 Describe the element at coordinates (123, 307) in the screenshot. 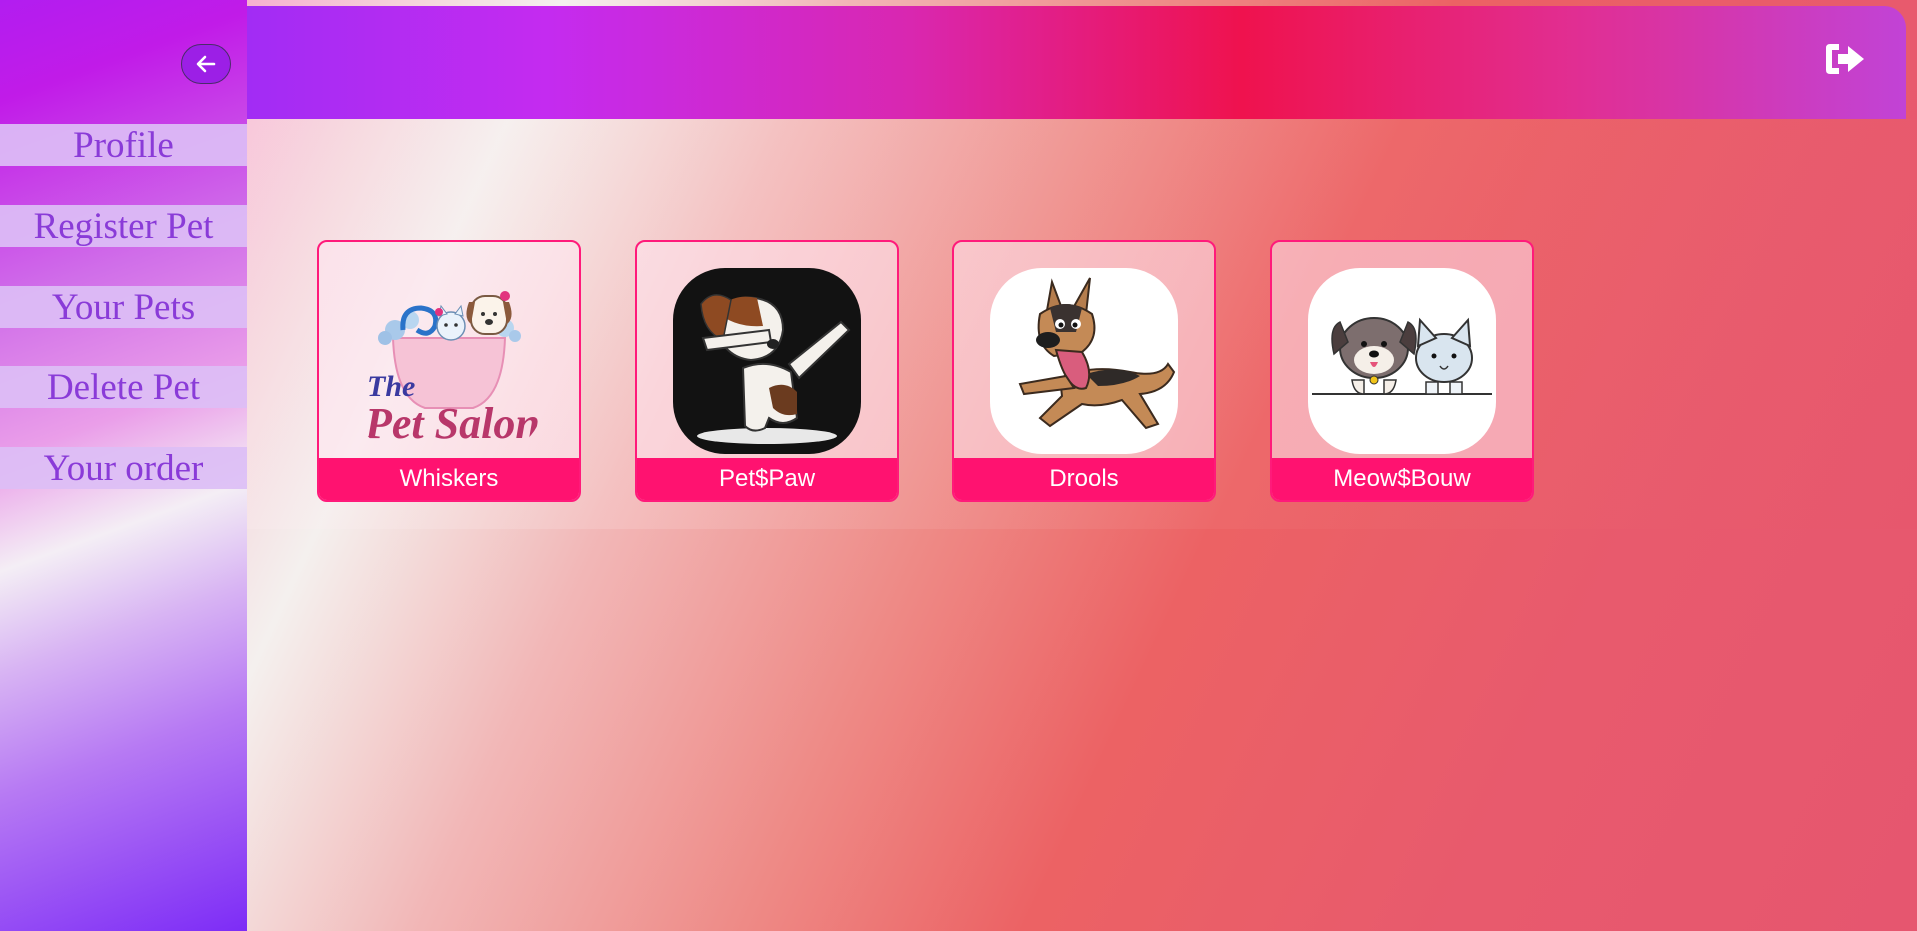

I see `sidebar-item-your-pets: Your Pets` at that location.